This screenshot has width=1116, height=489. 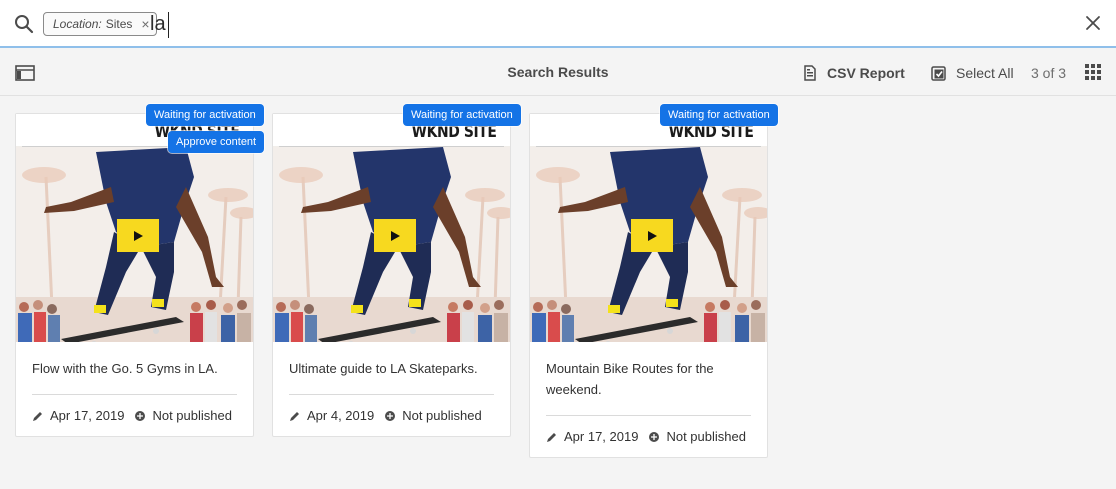 I want to click on search-icon, so click(x=24, y=24).